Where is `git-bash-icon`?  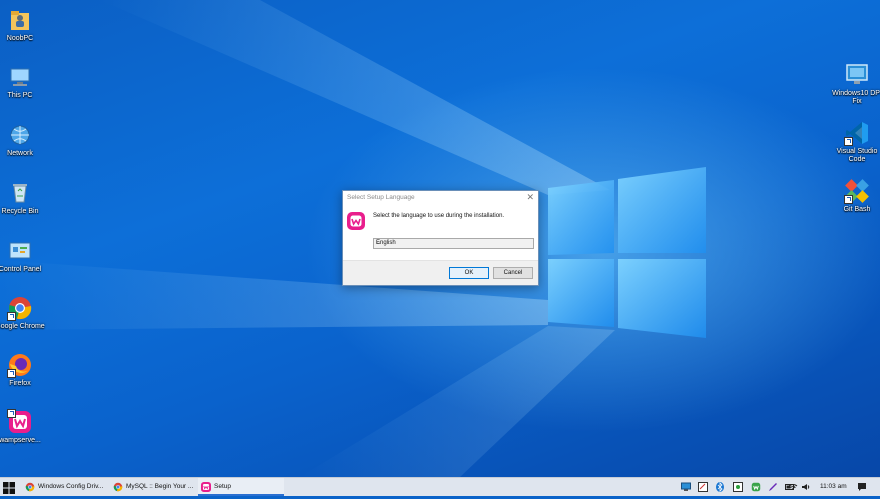 git-bash-icon is located at coordinates (857, 191).